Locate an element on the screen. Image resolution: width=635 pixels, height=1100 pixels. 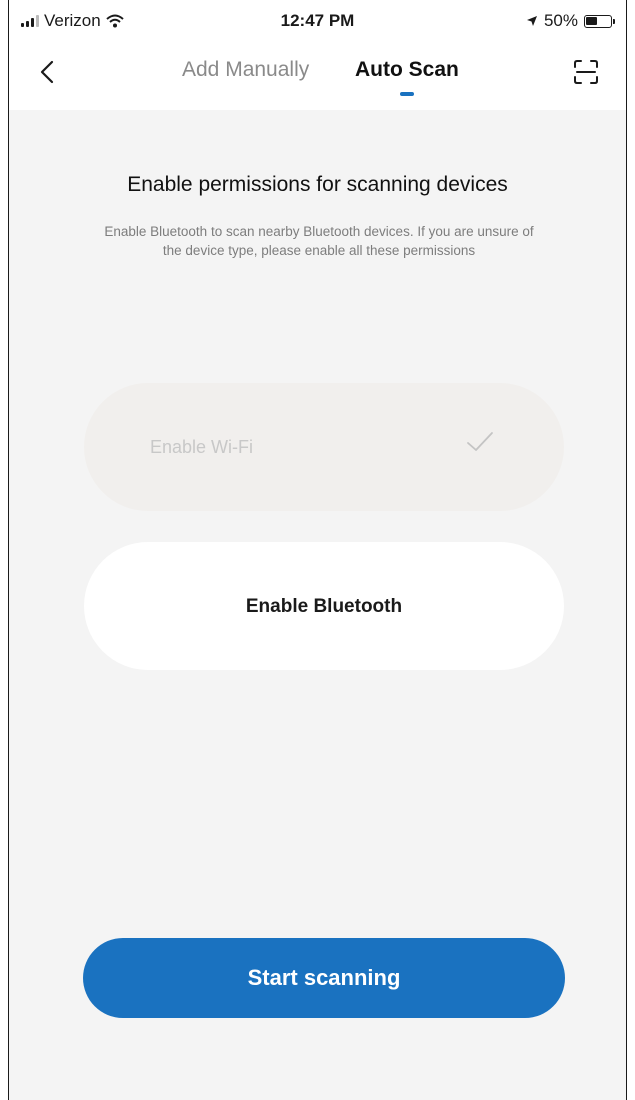
tab-auto-scan: Auto Scan is located at coordinates (407, 77).